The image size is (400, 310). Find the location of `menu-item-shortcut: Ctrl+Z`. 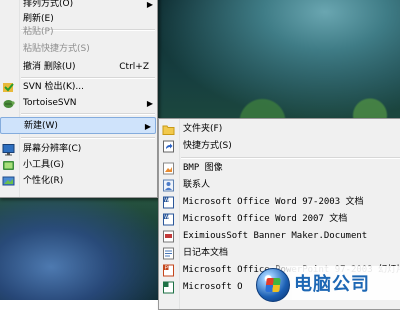

menu-item-shortcut: Ctrl+Z is located at coordinates (134, 67).